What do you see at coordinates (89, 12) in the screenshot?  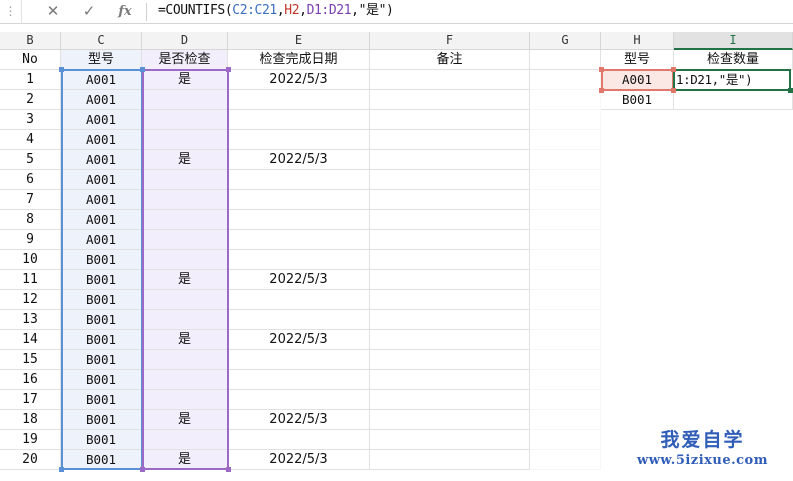 I see `enter-check-icon: ✓` at bounding box center [89, 12].